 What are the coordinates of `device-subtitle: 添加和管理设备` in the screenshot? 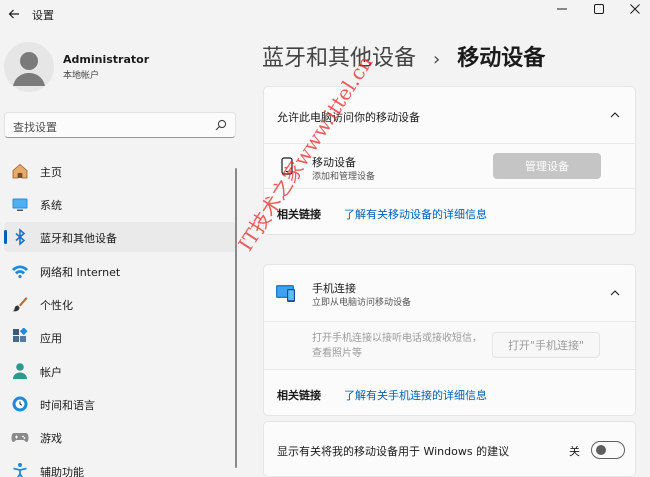 It's located at (344, 177).